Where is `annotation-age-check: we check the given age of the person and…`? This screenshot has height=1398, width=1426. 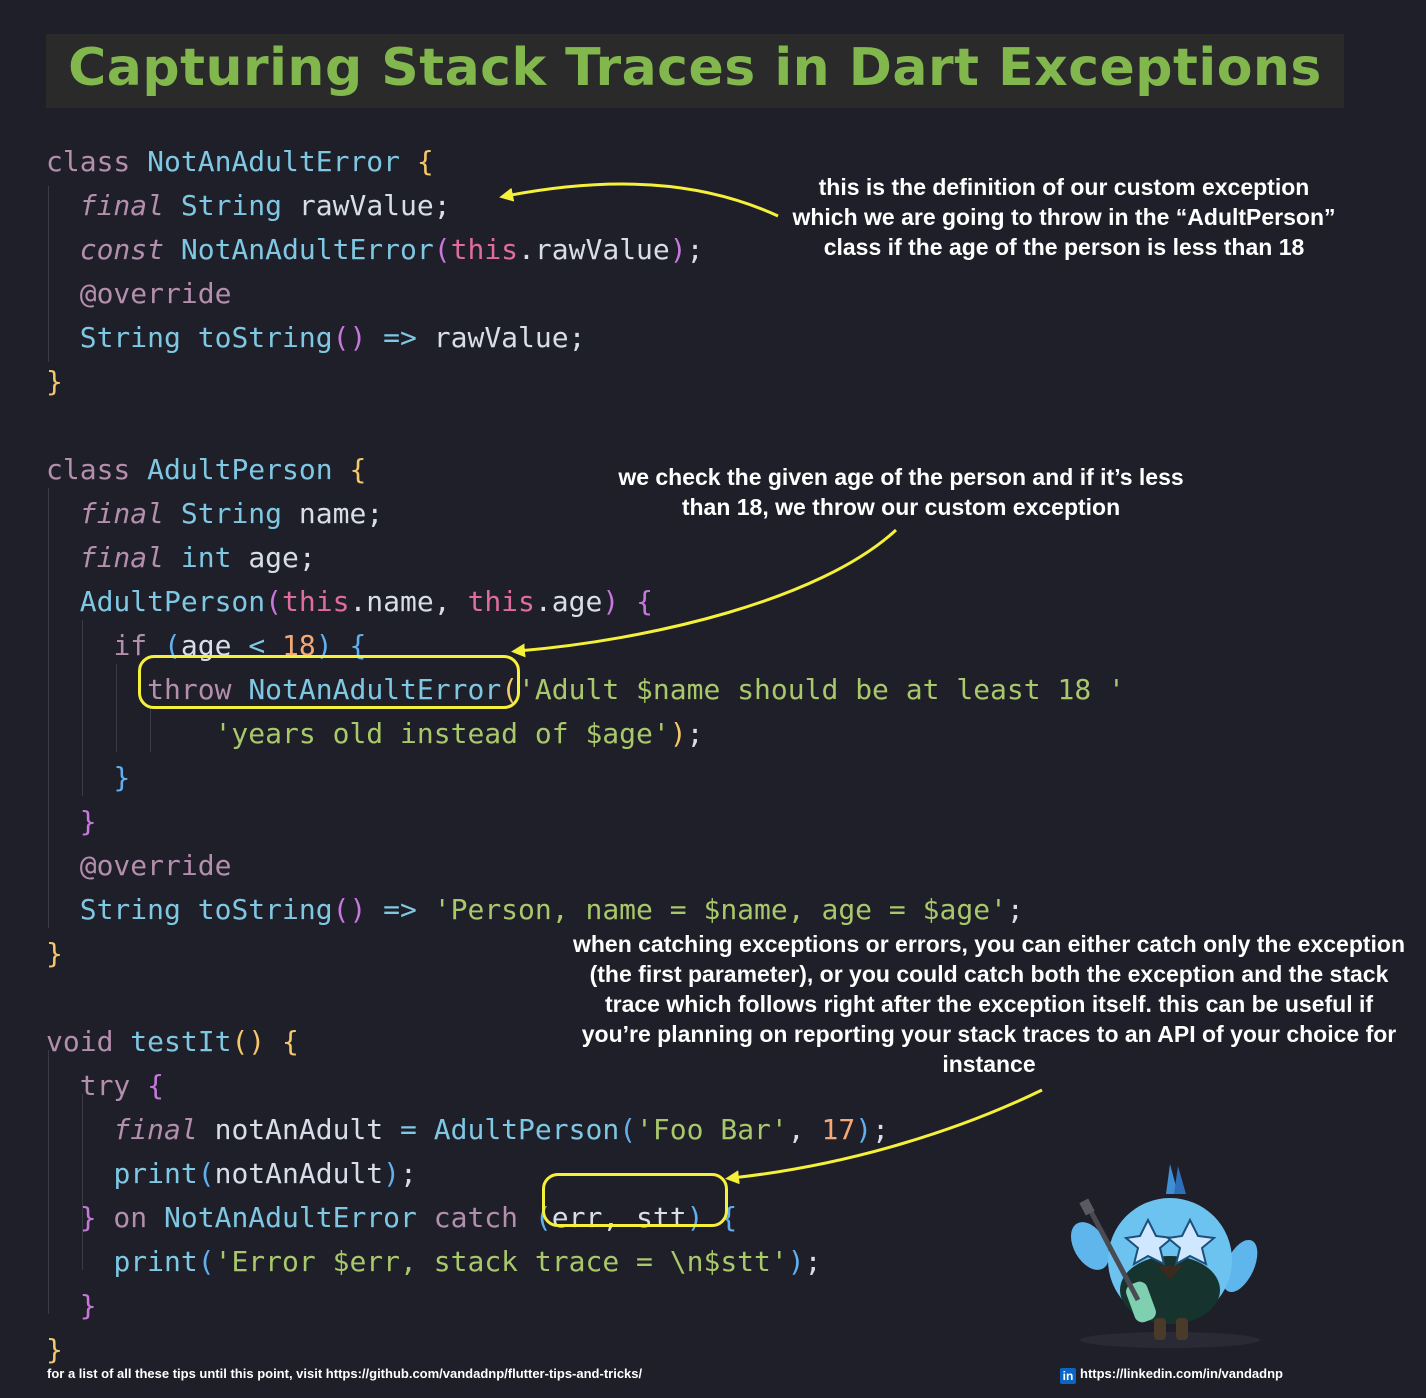
annotation-age-check: we check the given age of the person and… is located at coordinates (901, 492).